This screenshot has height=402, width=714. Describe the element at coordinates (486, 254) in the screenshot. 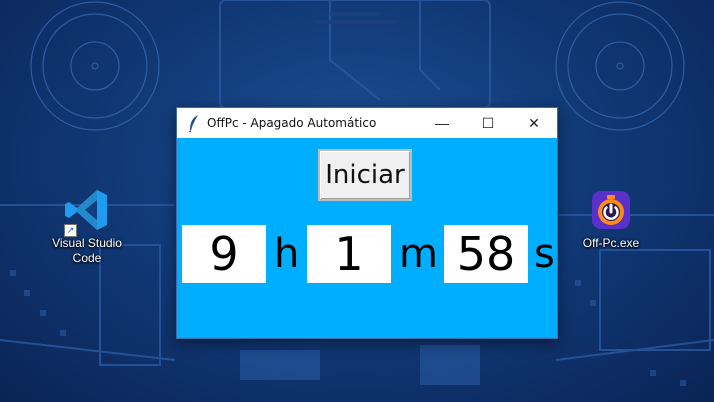

I see `seconds-field: 58` at that location.